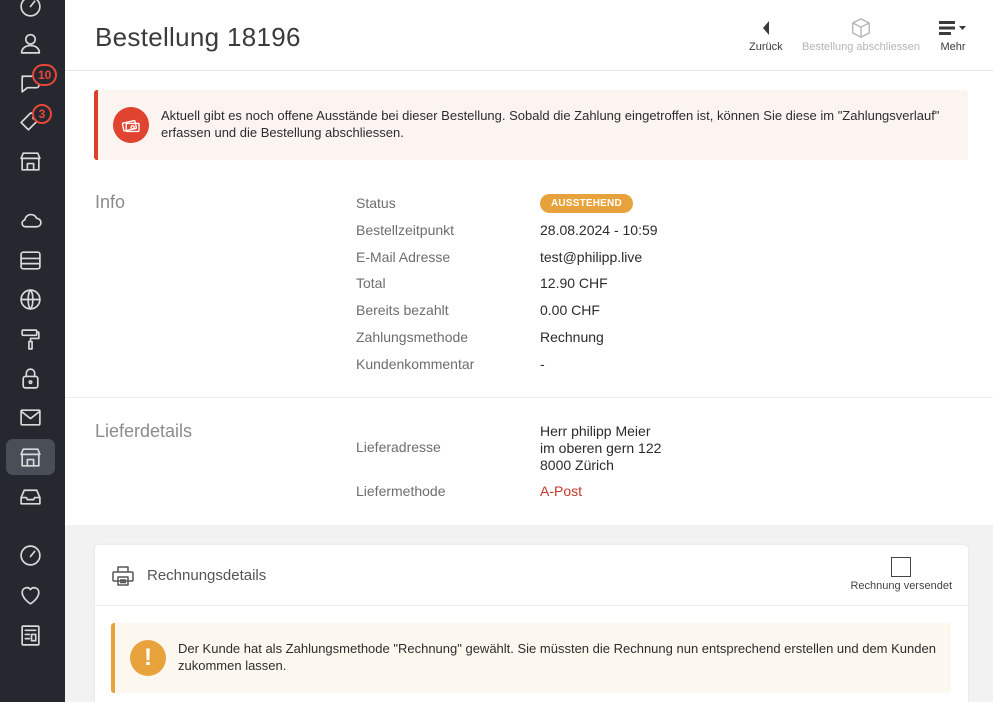  I want to click on sidebar-item-statistics, so click(30, 555).